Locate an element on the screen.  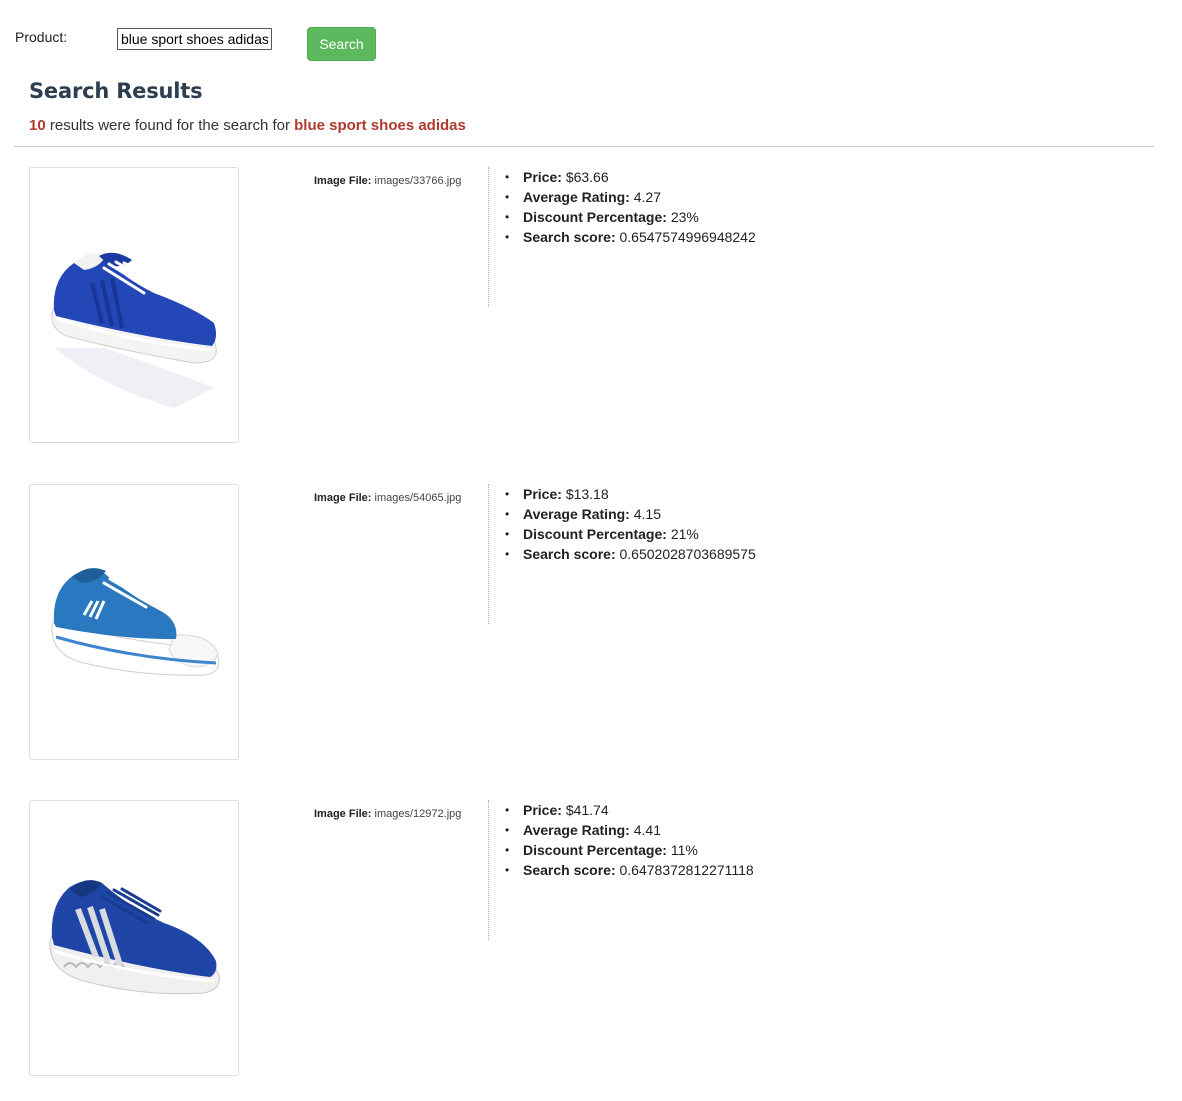
rating-value: 4.27 is located at coordinates (647, 197).